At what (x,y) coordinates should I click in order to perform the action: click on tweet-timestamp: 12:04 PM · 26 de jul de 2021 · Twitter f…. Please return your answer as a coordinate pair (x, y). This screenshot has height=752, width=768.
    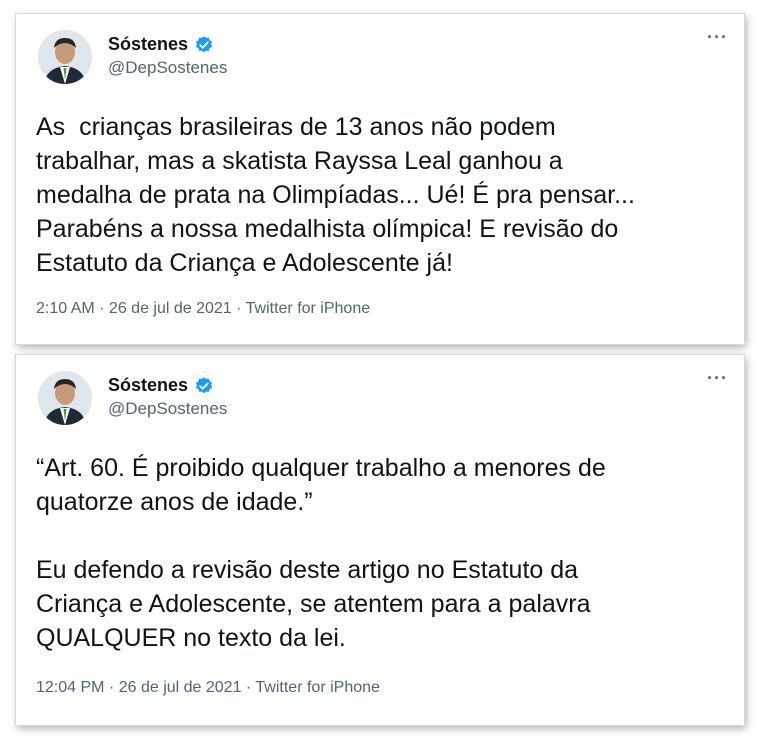
    Looking at the image, I should click on (208, 688).